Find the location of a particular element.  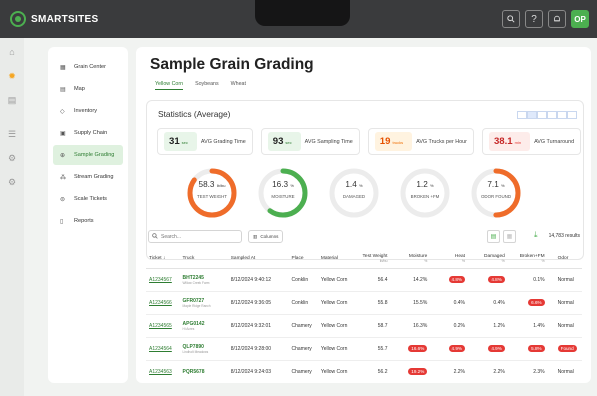

home-icon: ⌂ is located at coordinates (12, 52).